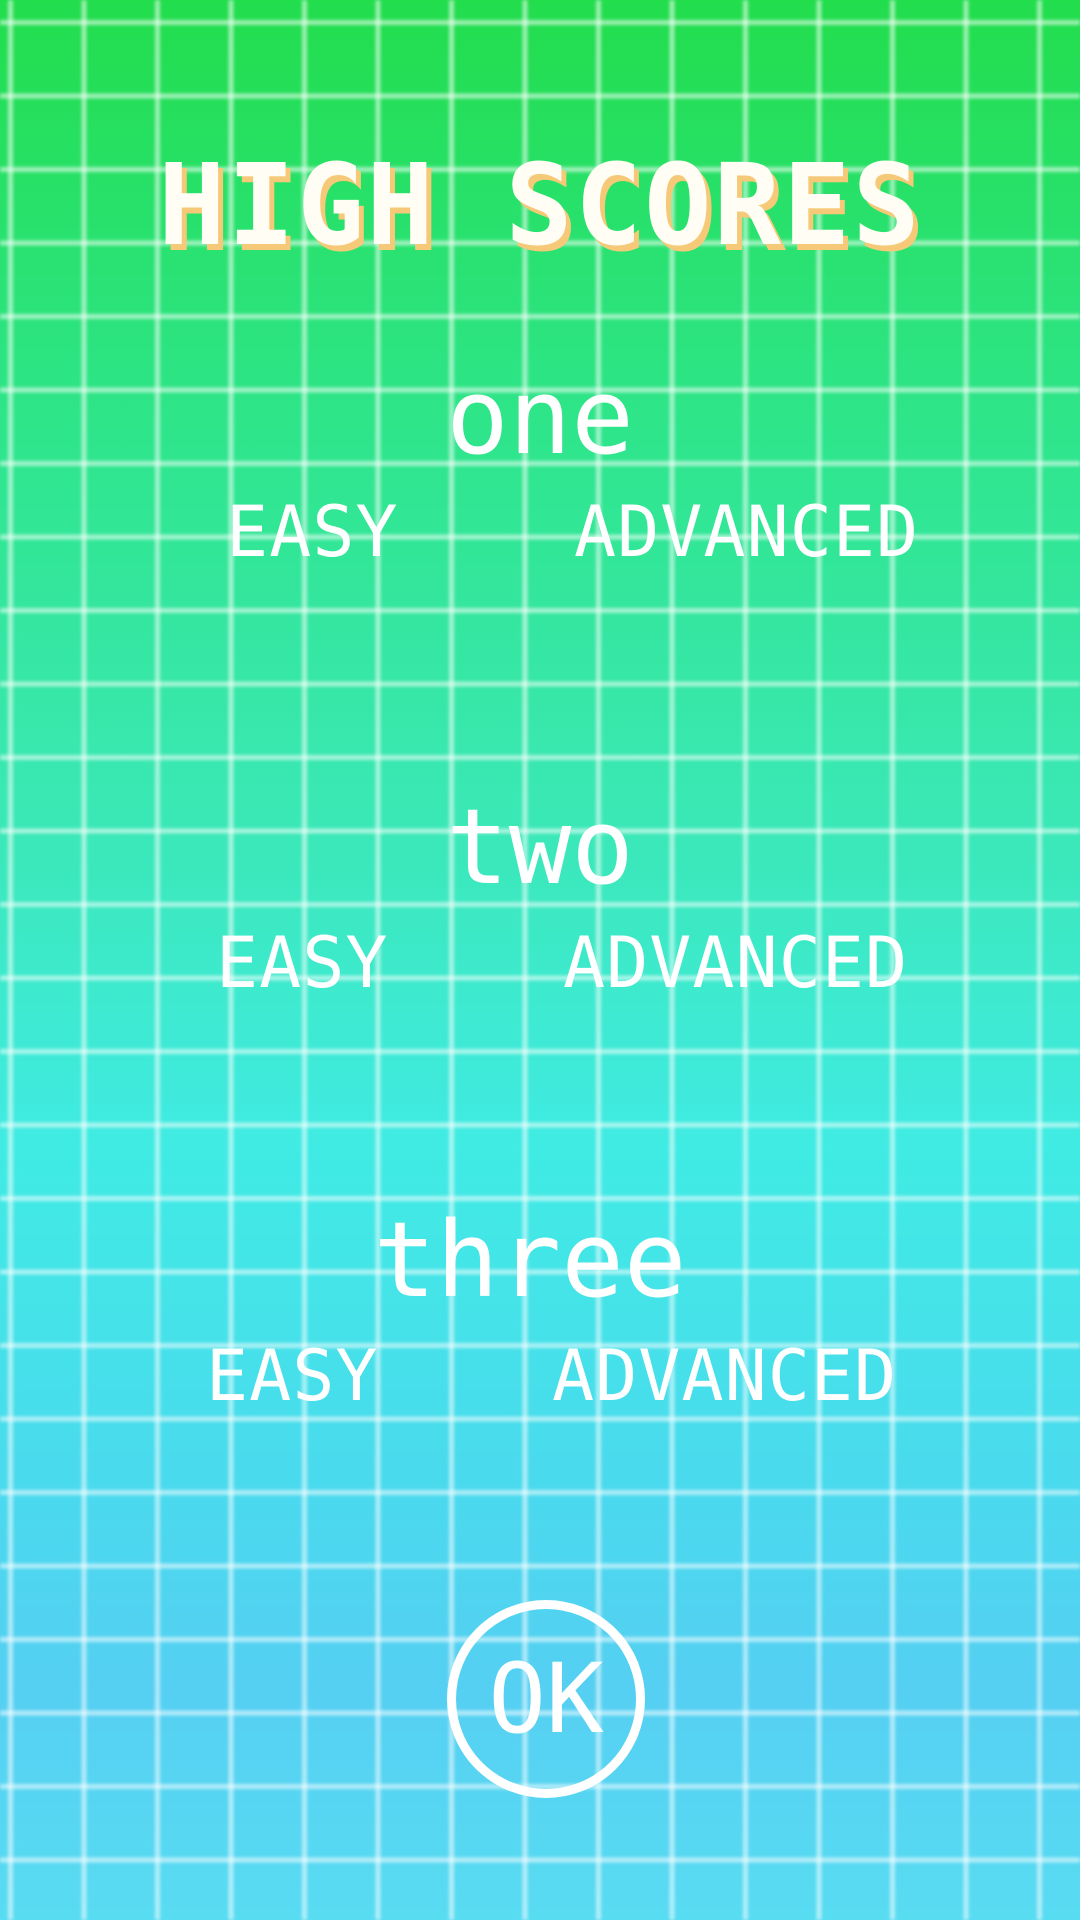  I want to click on ok-label: OK, so click(546, 1699).